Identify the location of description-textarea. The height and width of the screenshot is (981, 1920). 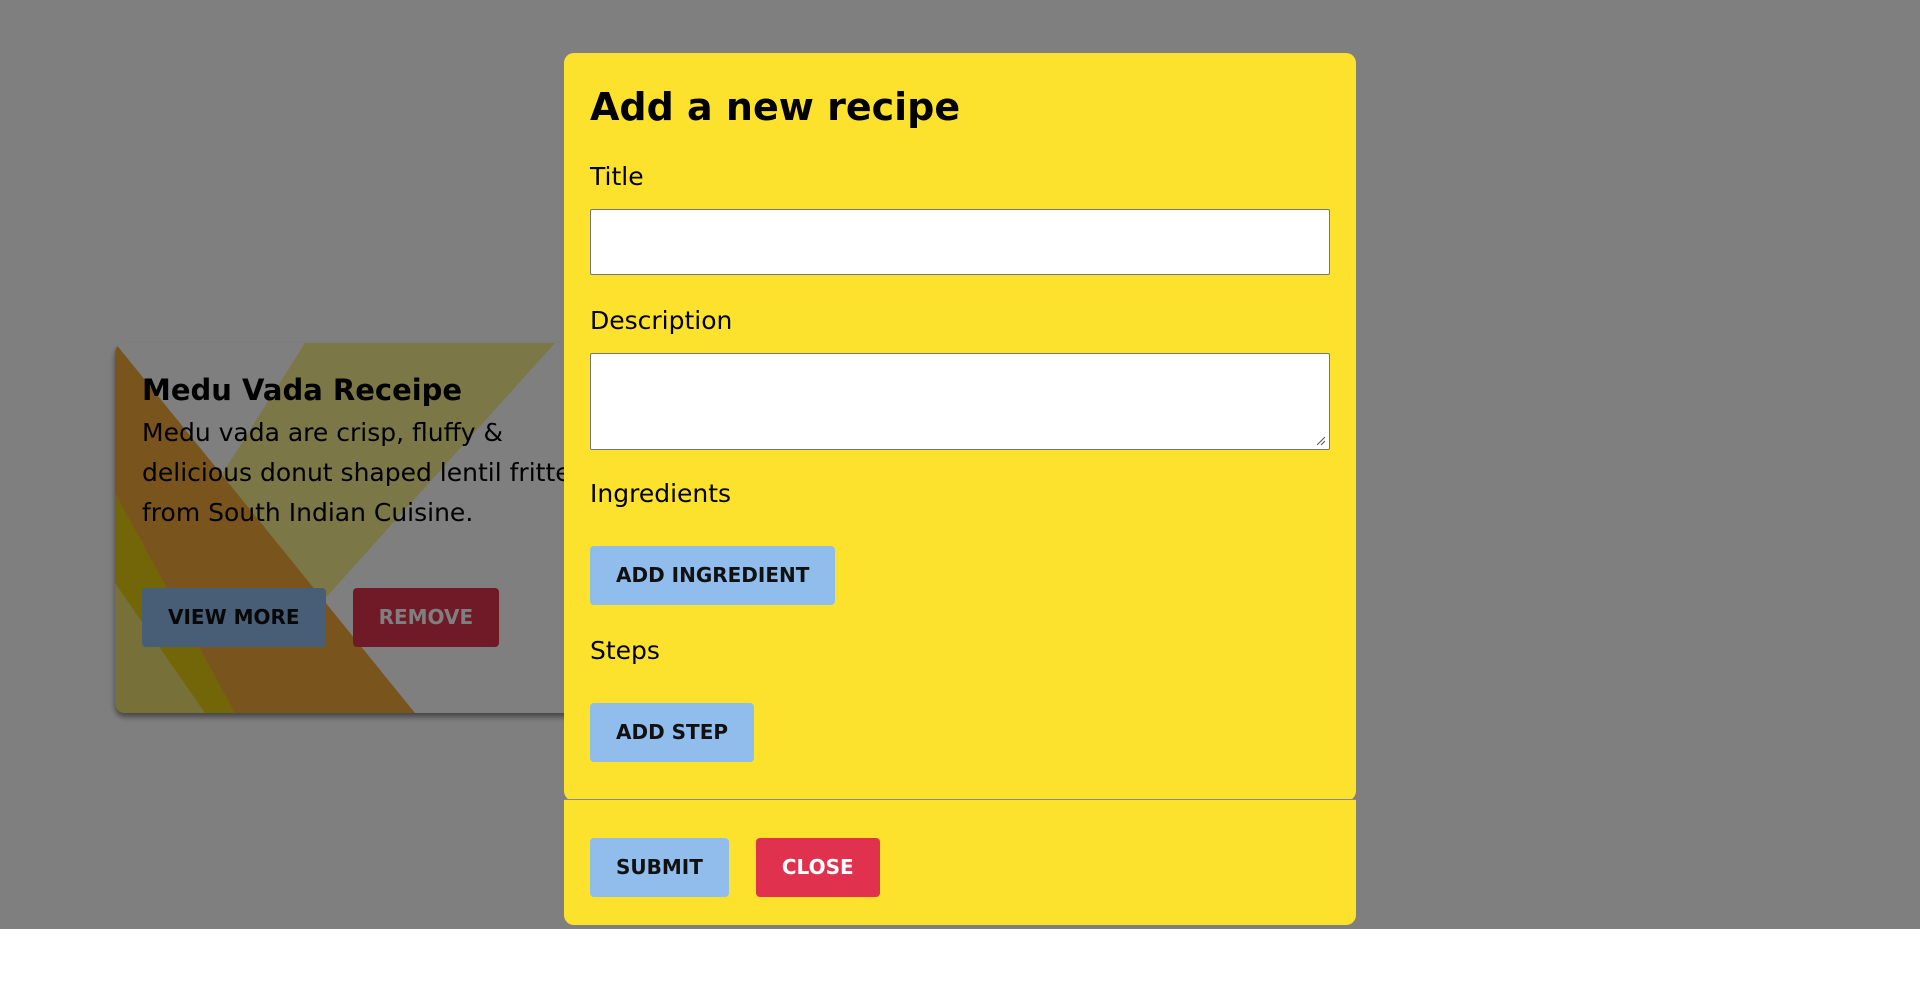
(960, 401).